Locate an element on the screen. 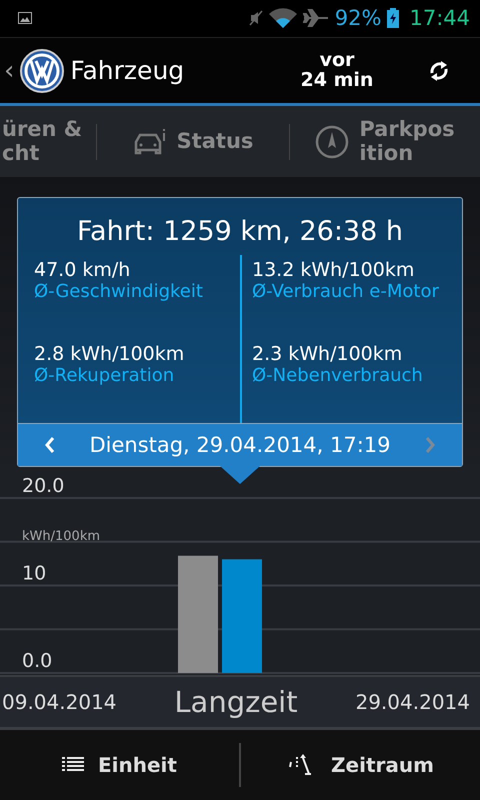 The width and height of the screenshot is (480, 800). popup-title: Fahrt: 1259 km, 26:38 h is located at coordinates (240, 231).